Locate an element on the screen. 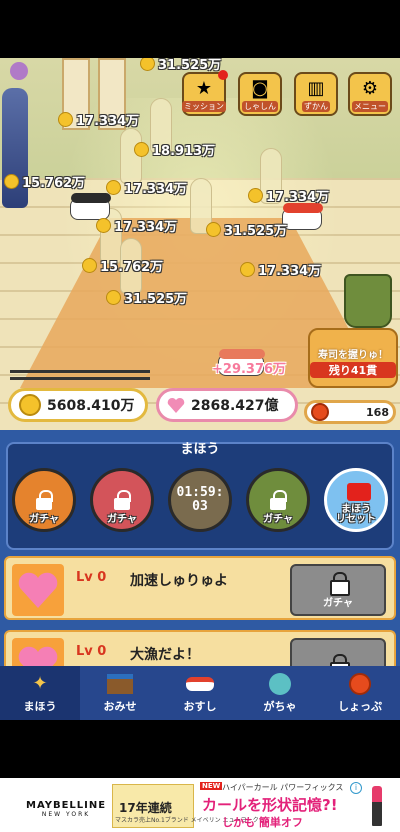 The image size is (400, 832). sushi-topping is located at coordinates (91, 198).